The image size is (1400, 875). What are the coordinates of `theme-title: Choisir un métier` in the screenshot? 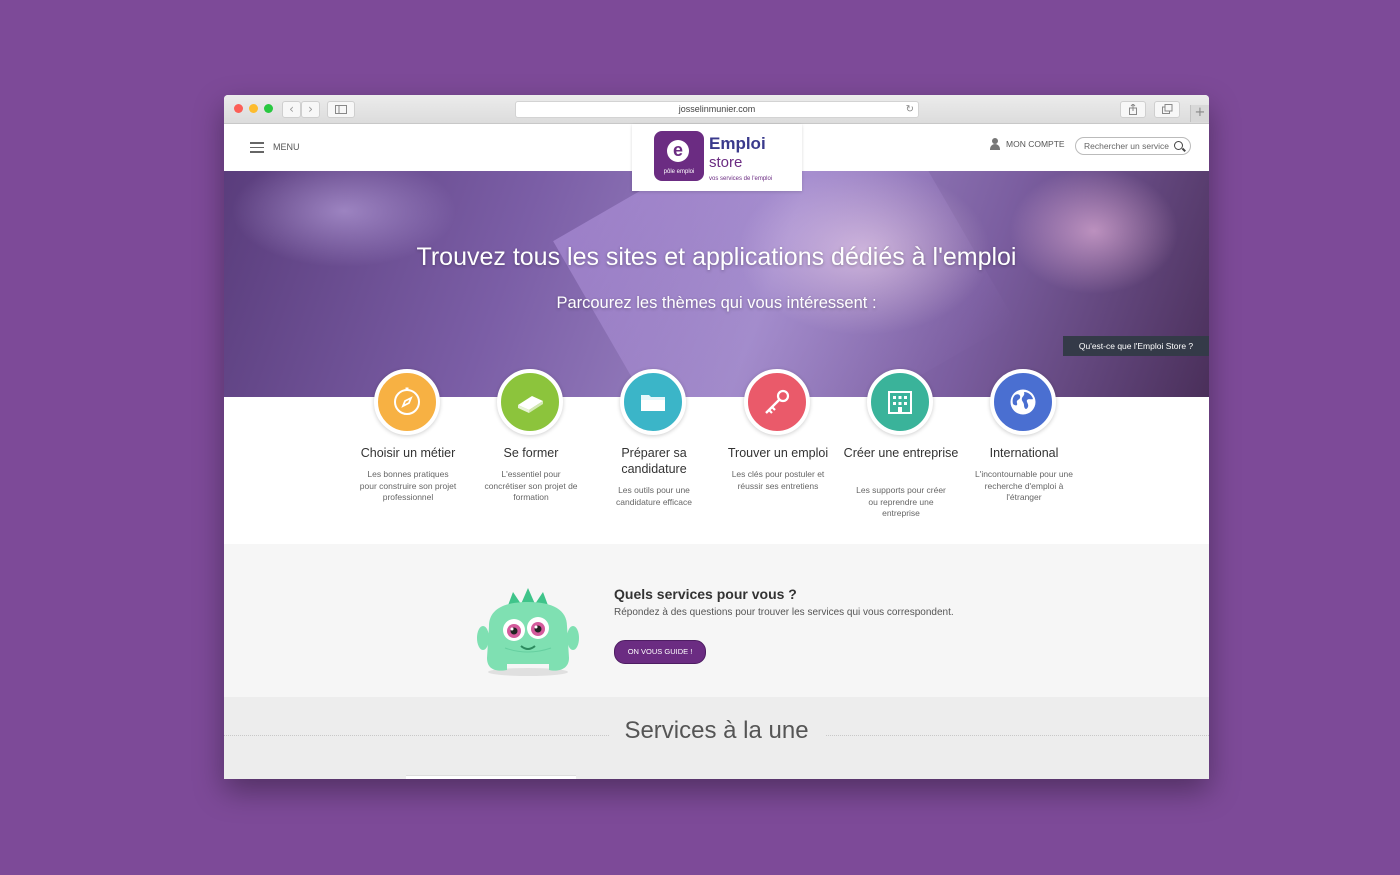 It's located at (408, 453).